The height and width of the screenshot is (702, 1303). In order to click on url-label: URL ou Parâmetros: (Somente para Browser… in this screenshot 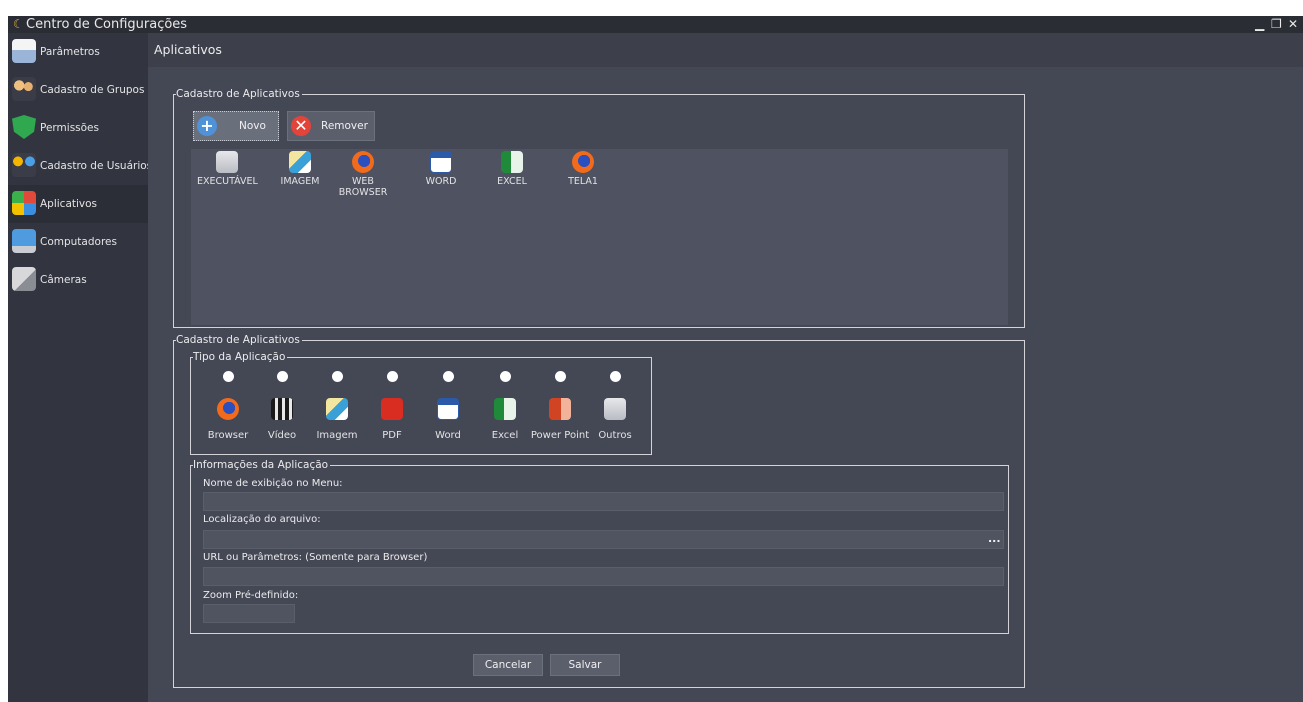, I will do `click(315, 557)`.